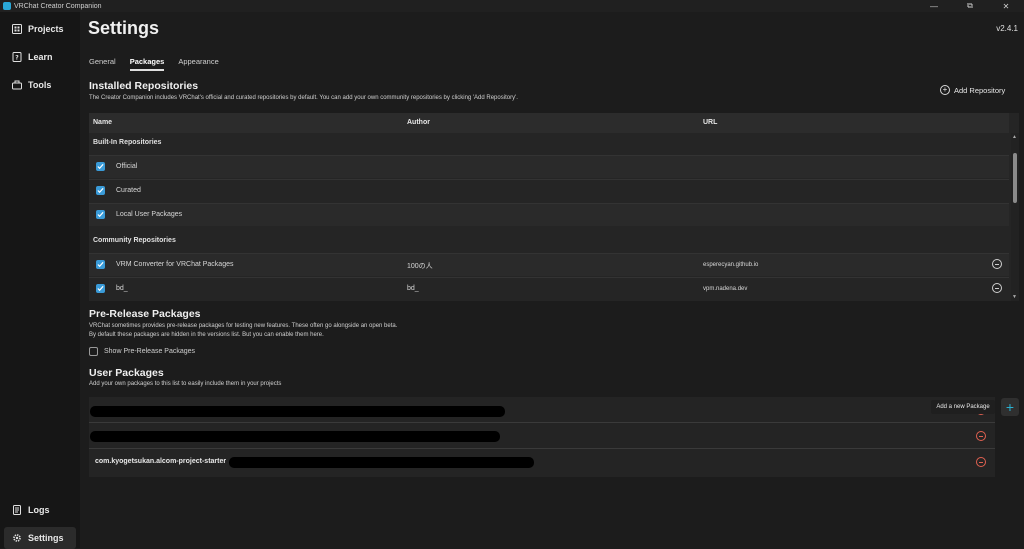 The height and width of the screenshot is (549, 1024). I want to click on sidebar-item-label: Projects, so click(46, 29).